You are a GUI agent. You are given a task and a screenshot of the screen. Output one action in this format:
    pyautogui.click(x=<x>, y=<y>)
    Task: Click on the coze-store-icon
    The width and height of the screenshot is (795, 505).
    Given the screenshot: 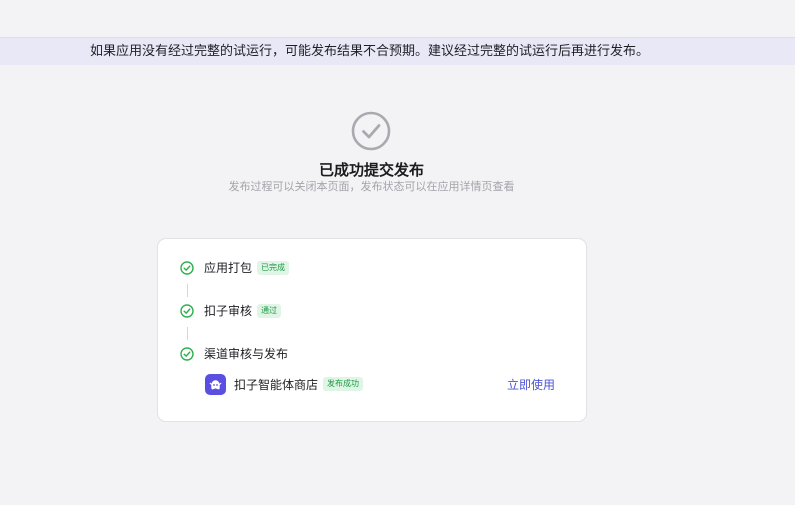 What is the action you would take?
    pyautogui.click(x=215, y=384)
    